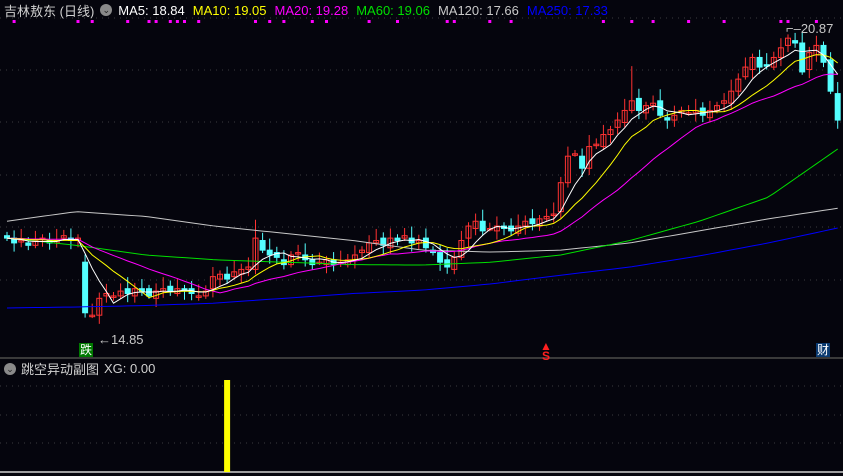  Describe the element at coordinates (60, 369) in the screenshot. I see `sub-panel-title: 跳空异动副图` at that location.